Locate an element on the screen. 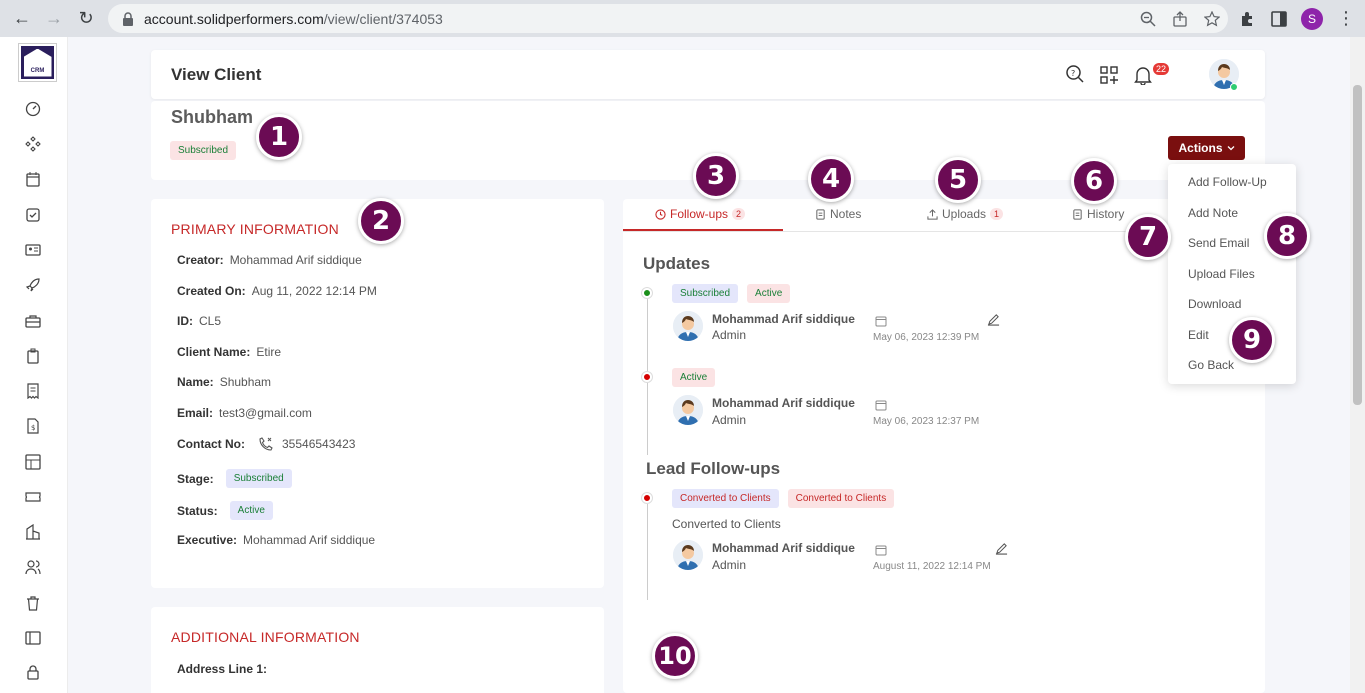 The width and height of the screenshot is (1365, 693). info-value: Aug 11, 2022 12:14 PM is located at coordinates (314, 291).